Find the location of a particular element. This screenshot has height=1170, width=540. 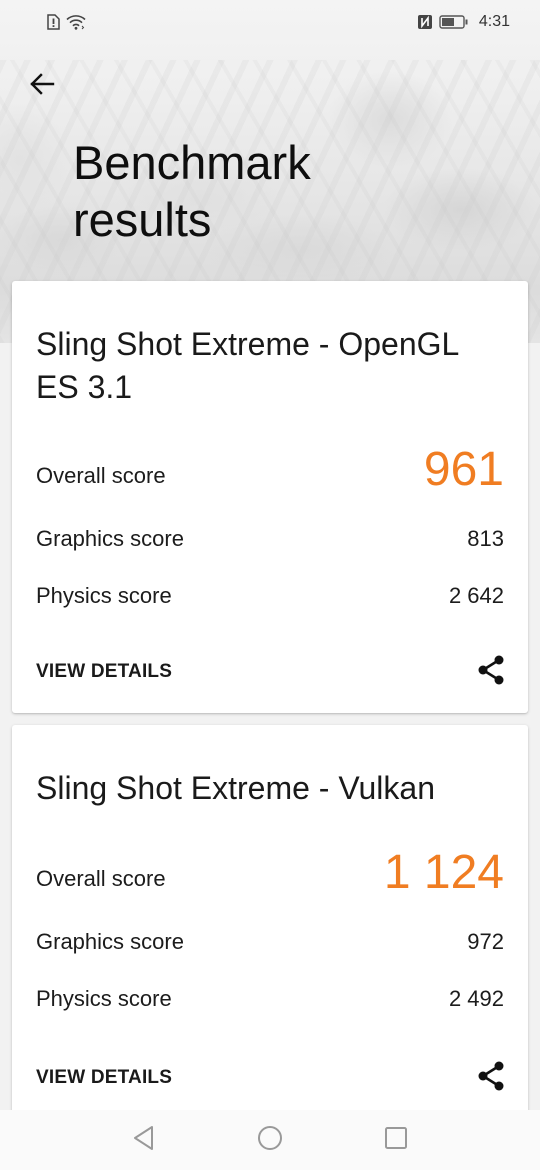

arrow-left-icon is located at coordinates (42, 86).